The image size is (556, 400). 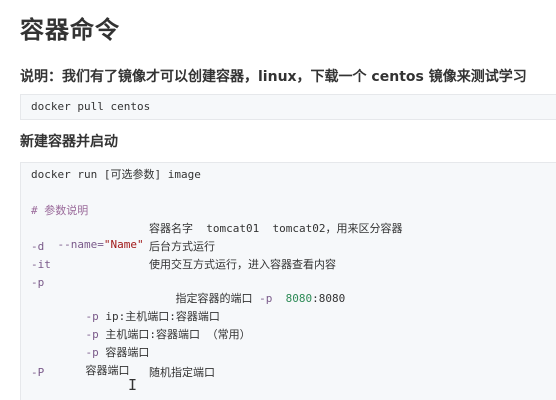 What do you see at coordinates (80, 244) in the screenshot?
I see `param-flag: --name=` at bounding box center [80, 244].